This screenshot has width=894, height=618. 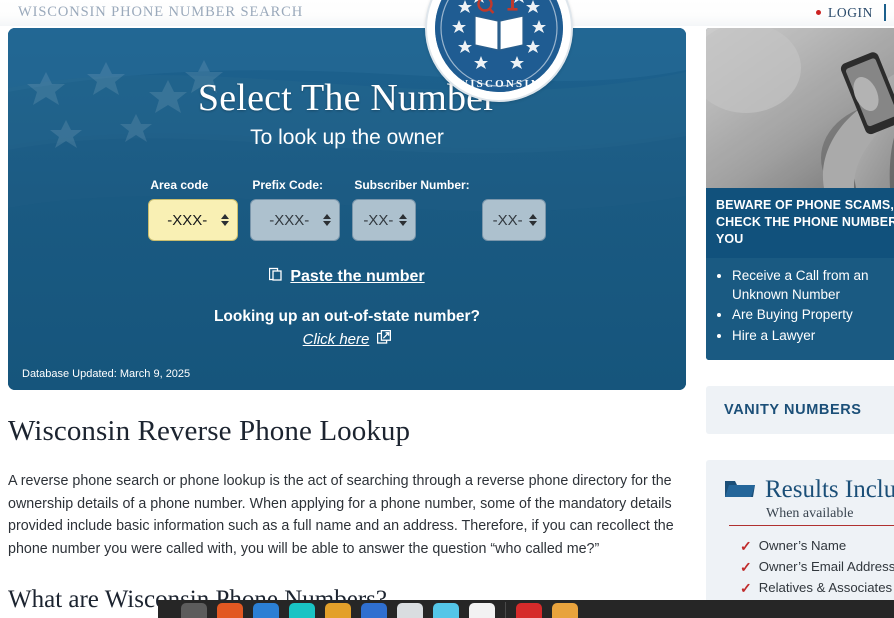 What do you see at coordinates (337, 610) in the screenshot?
I see `dock-icon-folder` at bounding box center [337, 610].